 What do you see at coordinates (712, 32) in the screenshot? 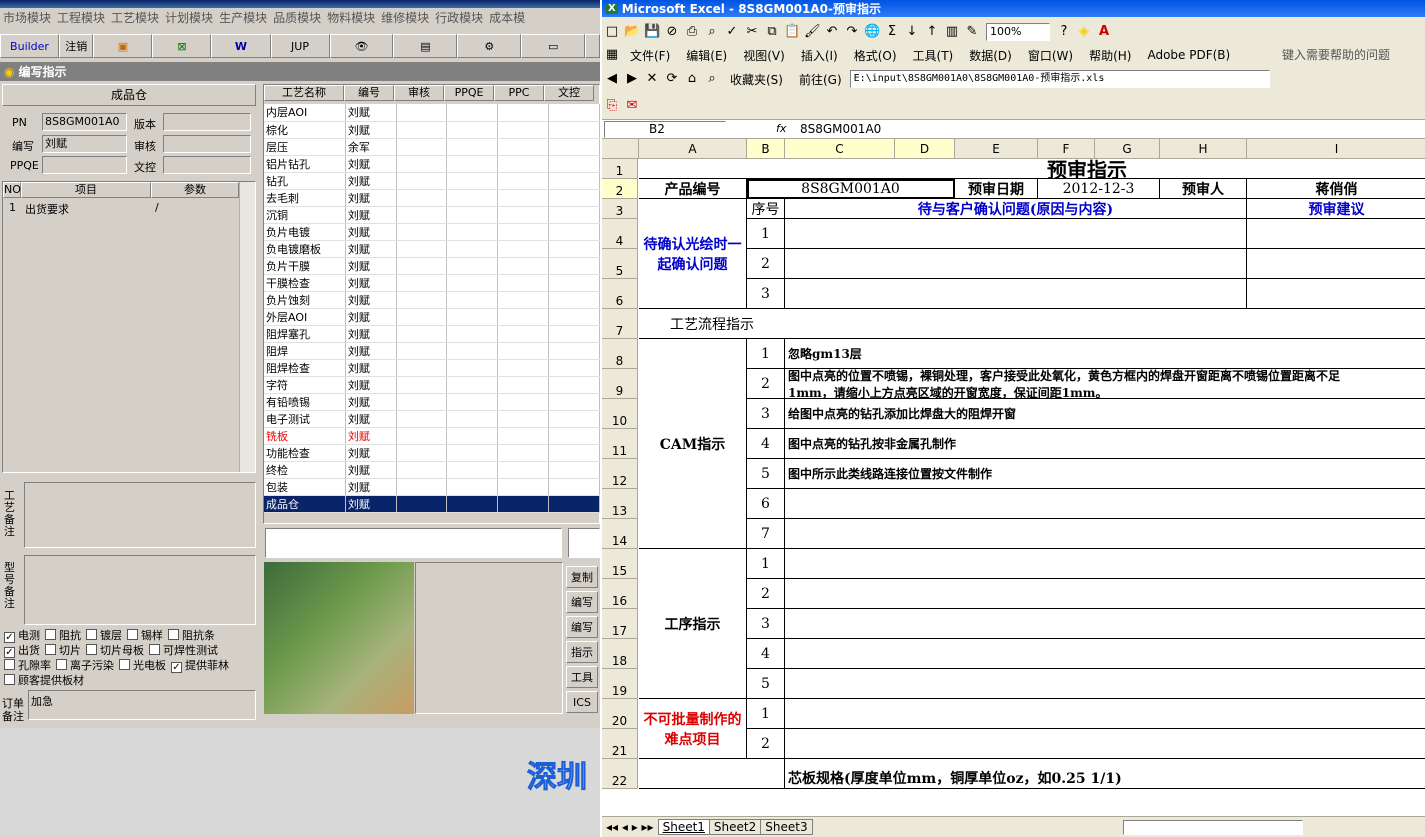
I see `print-preview-icon: ⌕` at bounding box center [712, 32].